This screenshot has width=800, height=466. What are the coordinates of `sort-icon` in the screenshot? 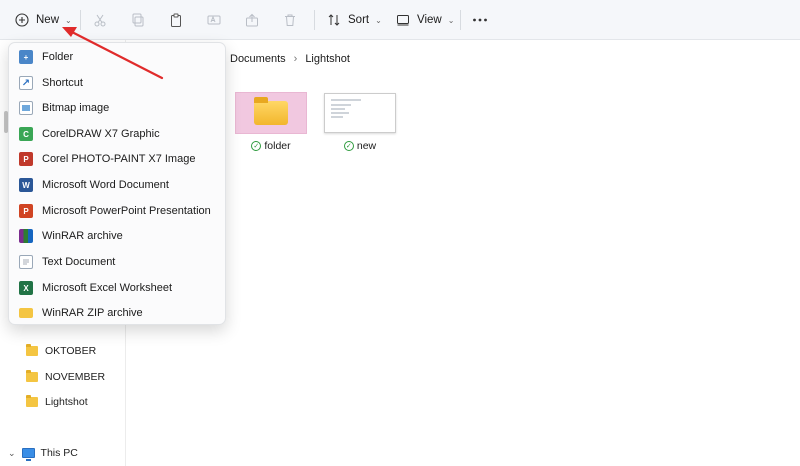 It's located at (334, 20).